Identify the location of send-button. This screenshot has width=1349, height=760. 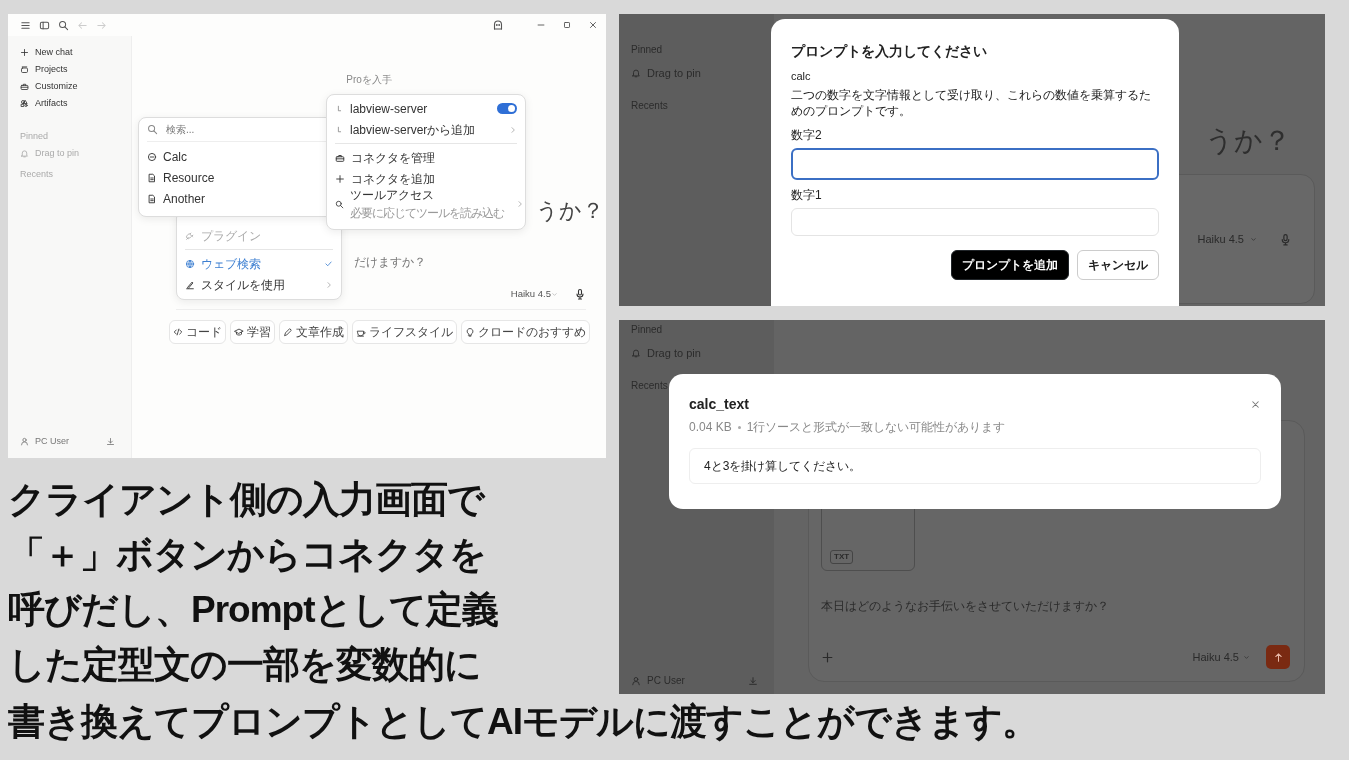
(1278, 657).